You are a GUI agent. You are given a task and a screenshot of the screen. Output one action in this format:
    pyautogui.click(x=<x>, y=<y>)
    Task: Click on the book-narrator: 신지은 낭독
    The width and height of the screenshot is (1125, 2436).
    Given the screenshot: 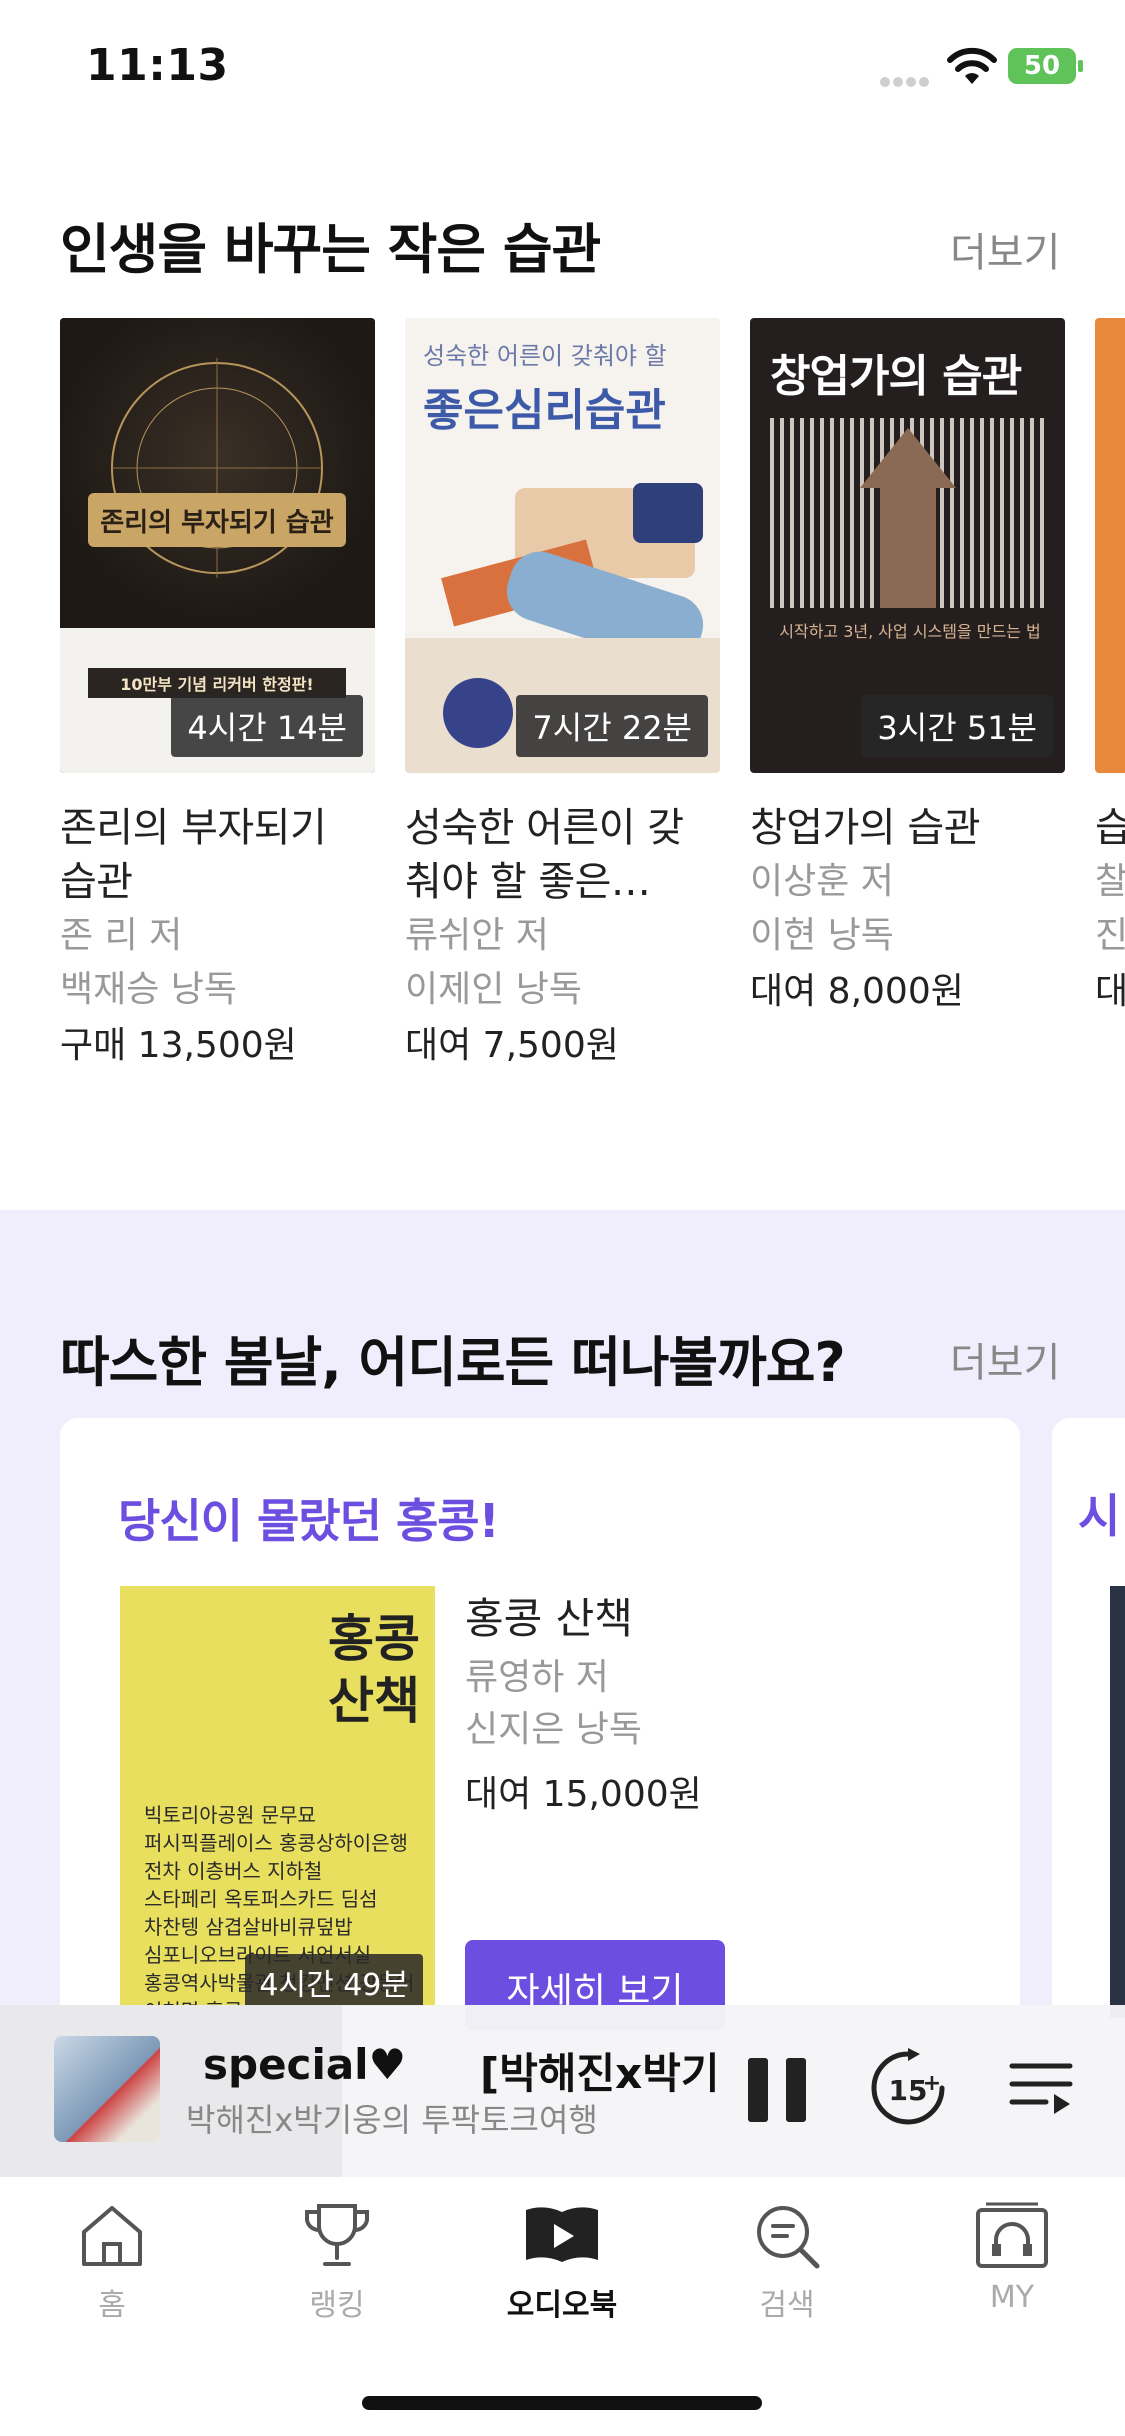 What is the action you would take?
    pyautogui.click(x=554, y=1729)
    